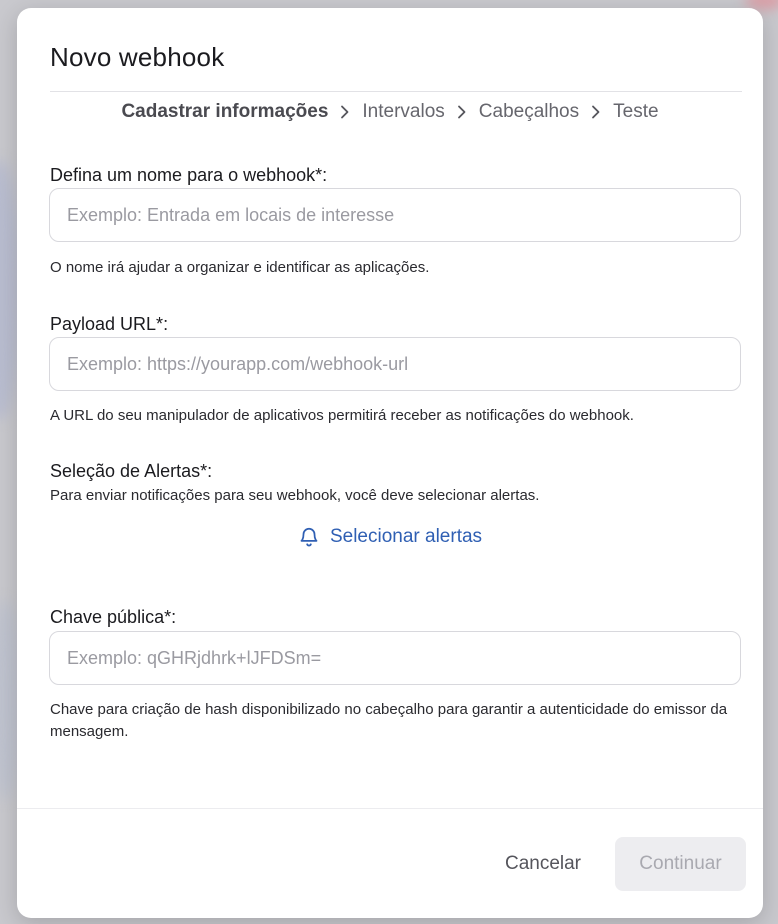  What do you see at coordinates (109, 324) in the screenshot?
I see `payload-url-label: Payload URL*:` at bounding box center [109, 324].